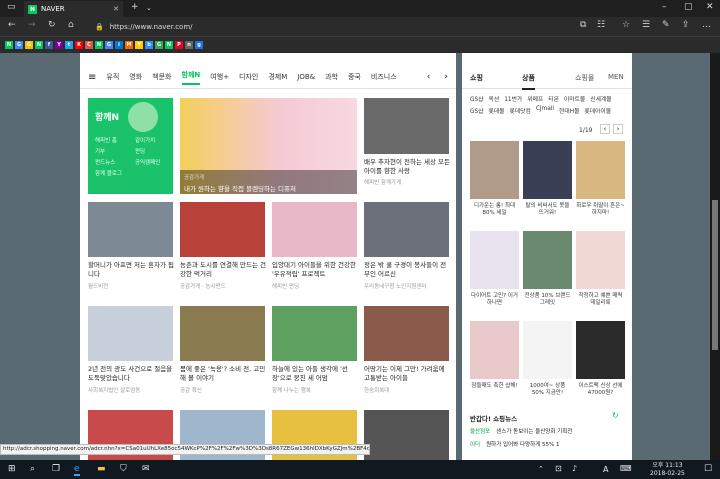 Image resolution: width=720 pixels, height=479 pixels. Describe the element at coordinates (130, 373) in the screenshot. I see `story-caption: 2년 전의 광도 사건으로 절음을 도둑맞았습니다` at that location.